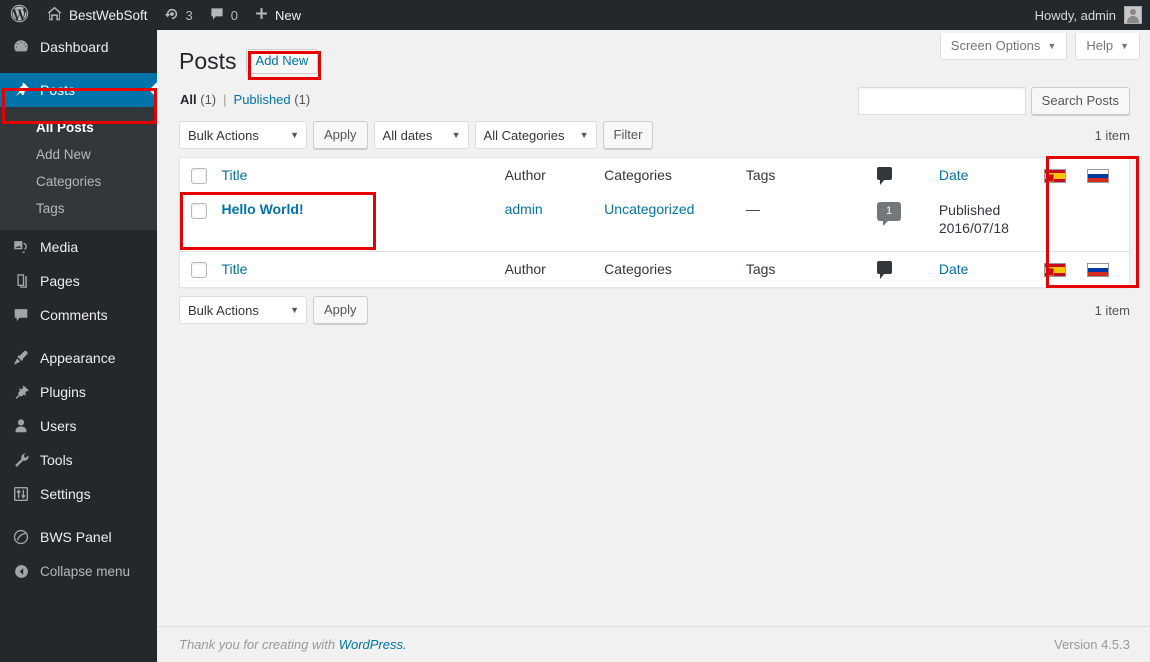  Describe the element at coordinates (649, 209) in the screenshot. I see `post-category-link: Uncategorized` at that location.